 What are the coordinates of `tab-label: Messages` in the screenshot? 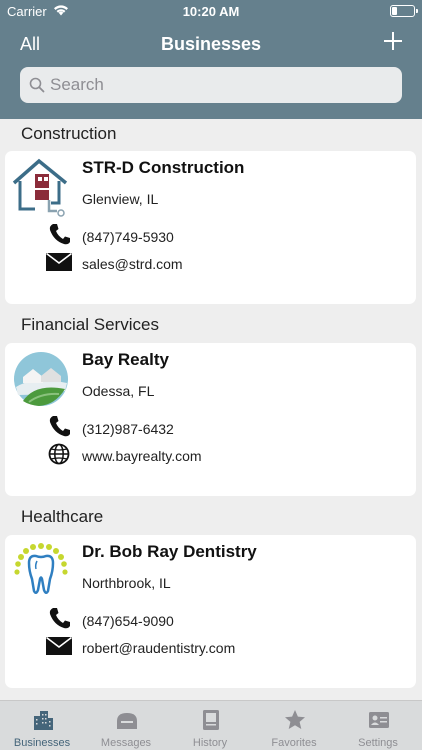 It's located at (126, 743).